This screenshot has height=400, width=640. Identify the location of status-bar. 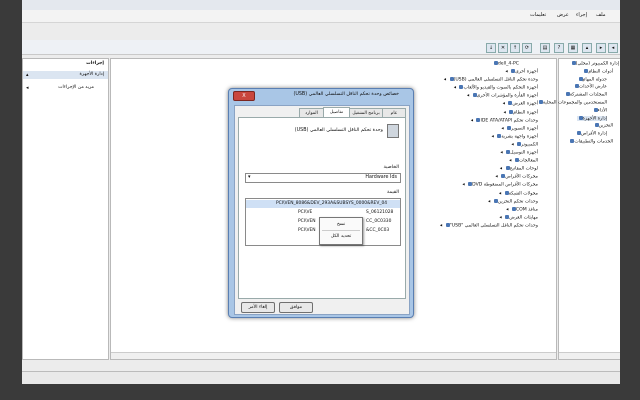
(321, 377).